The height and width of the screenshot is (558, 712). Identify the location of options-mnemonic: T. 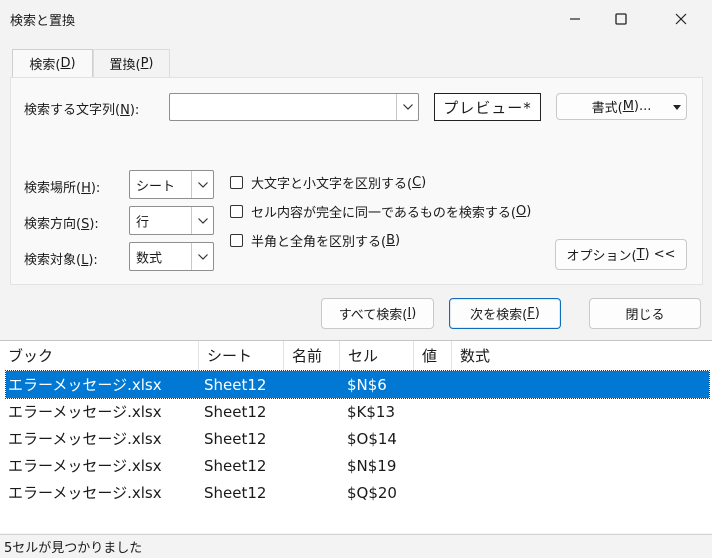
(640, 254).